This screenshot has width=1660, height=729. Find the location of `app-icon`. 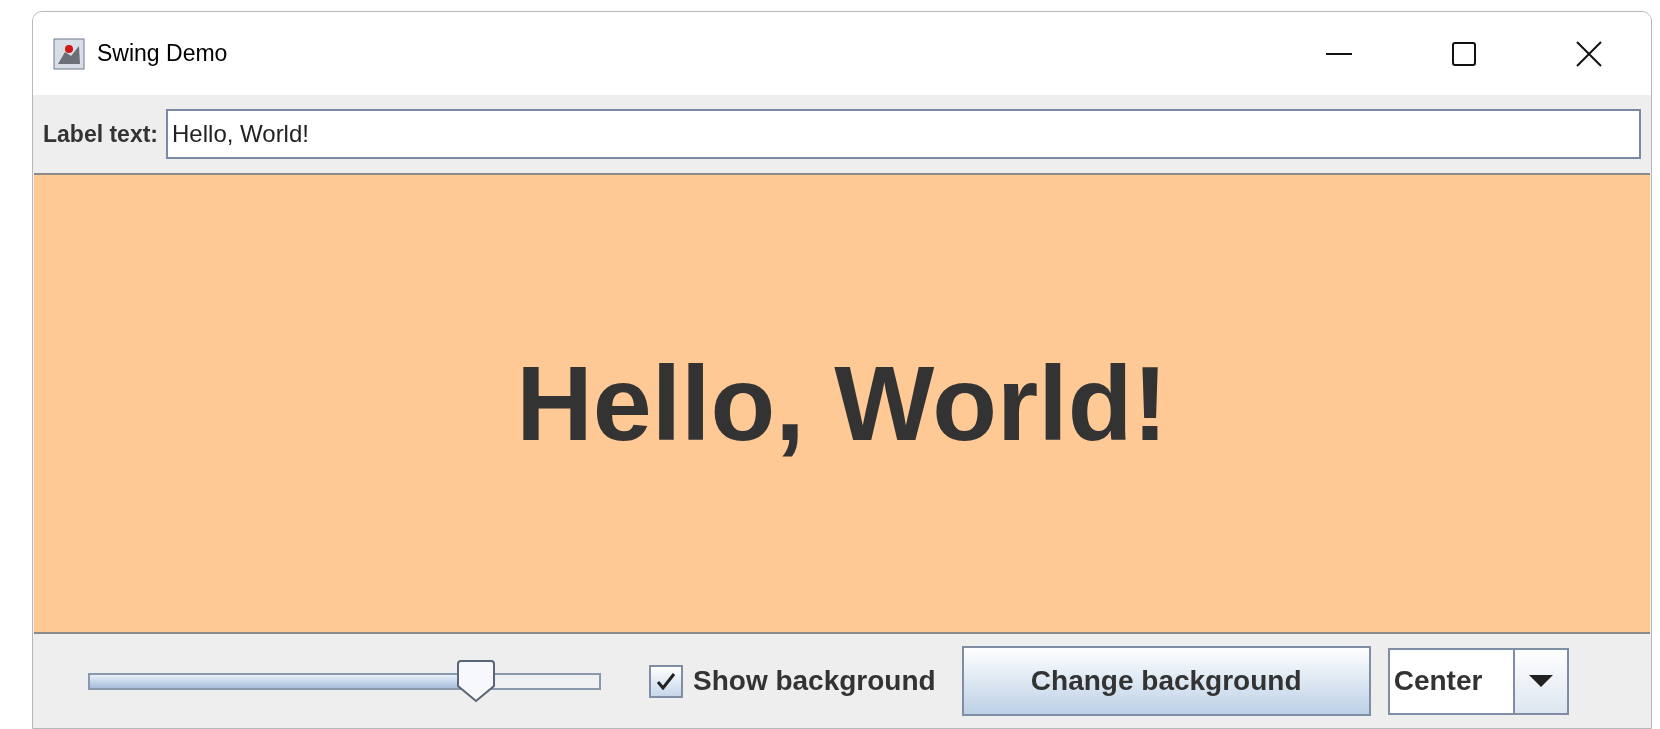

app-icon is located at coordinates (69, 53).